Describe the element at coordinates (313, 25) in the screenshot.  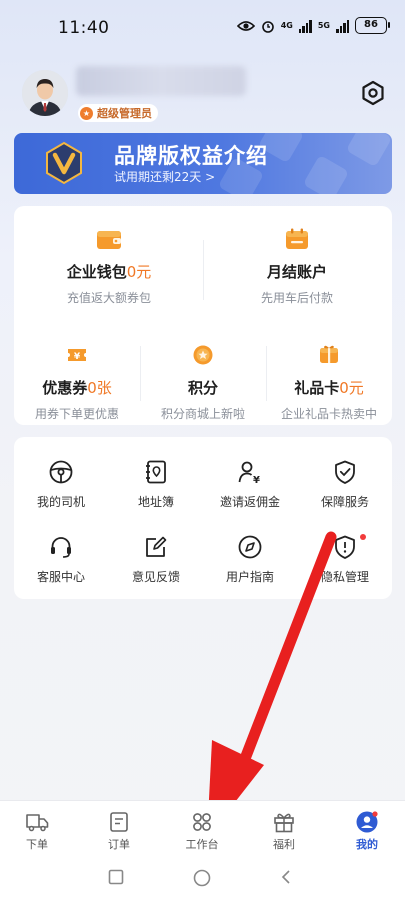
I see `status-icons: 4G 5G 86` at that location.